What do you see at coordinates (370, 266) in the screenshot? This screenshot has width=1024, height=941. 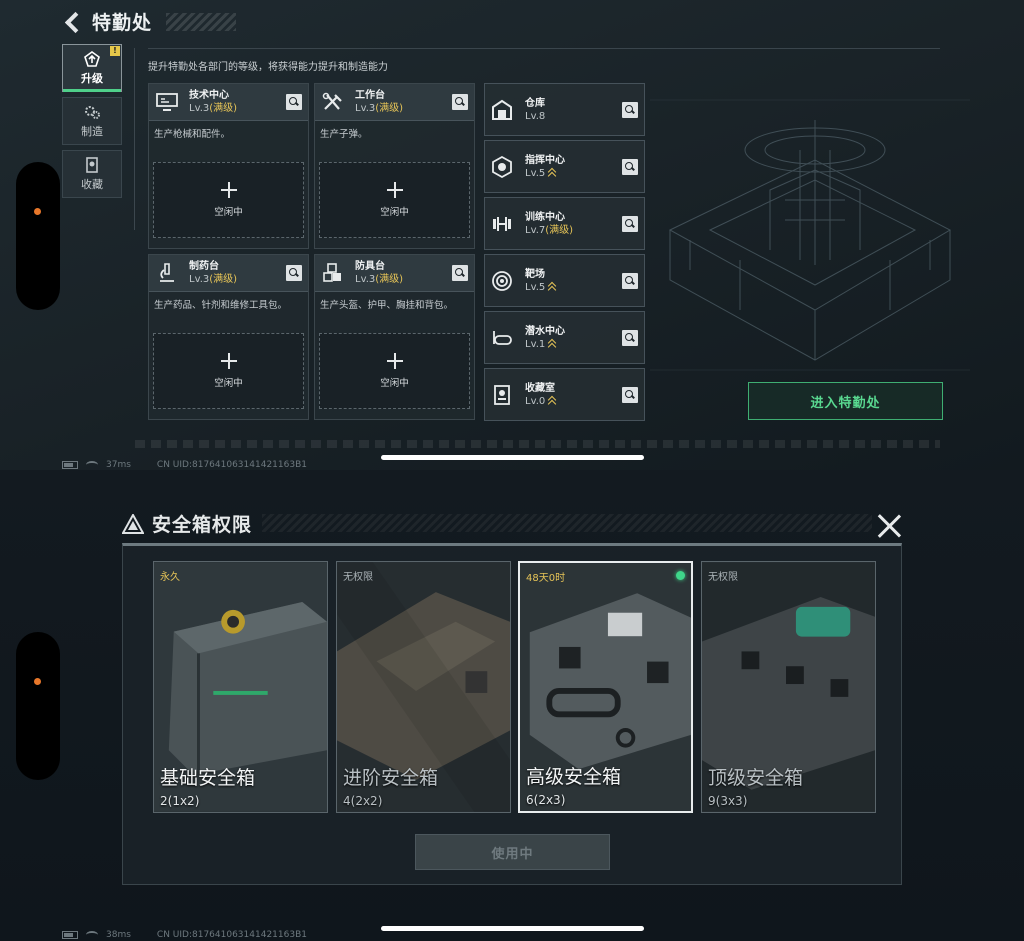 I see `card-name: 防具台` at bounding box center [370, 266].